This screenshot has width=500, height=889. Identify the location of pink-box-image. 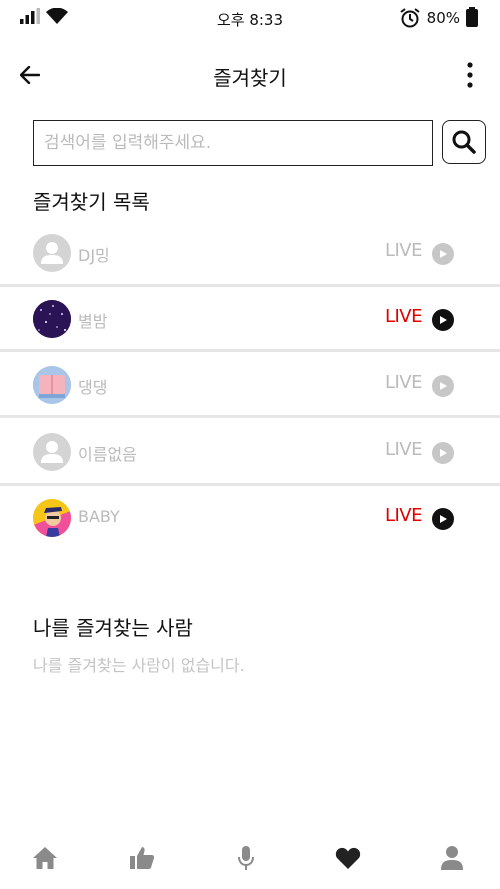
(52, 385).